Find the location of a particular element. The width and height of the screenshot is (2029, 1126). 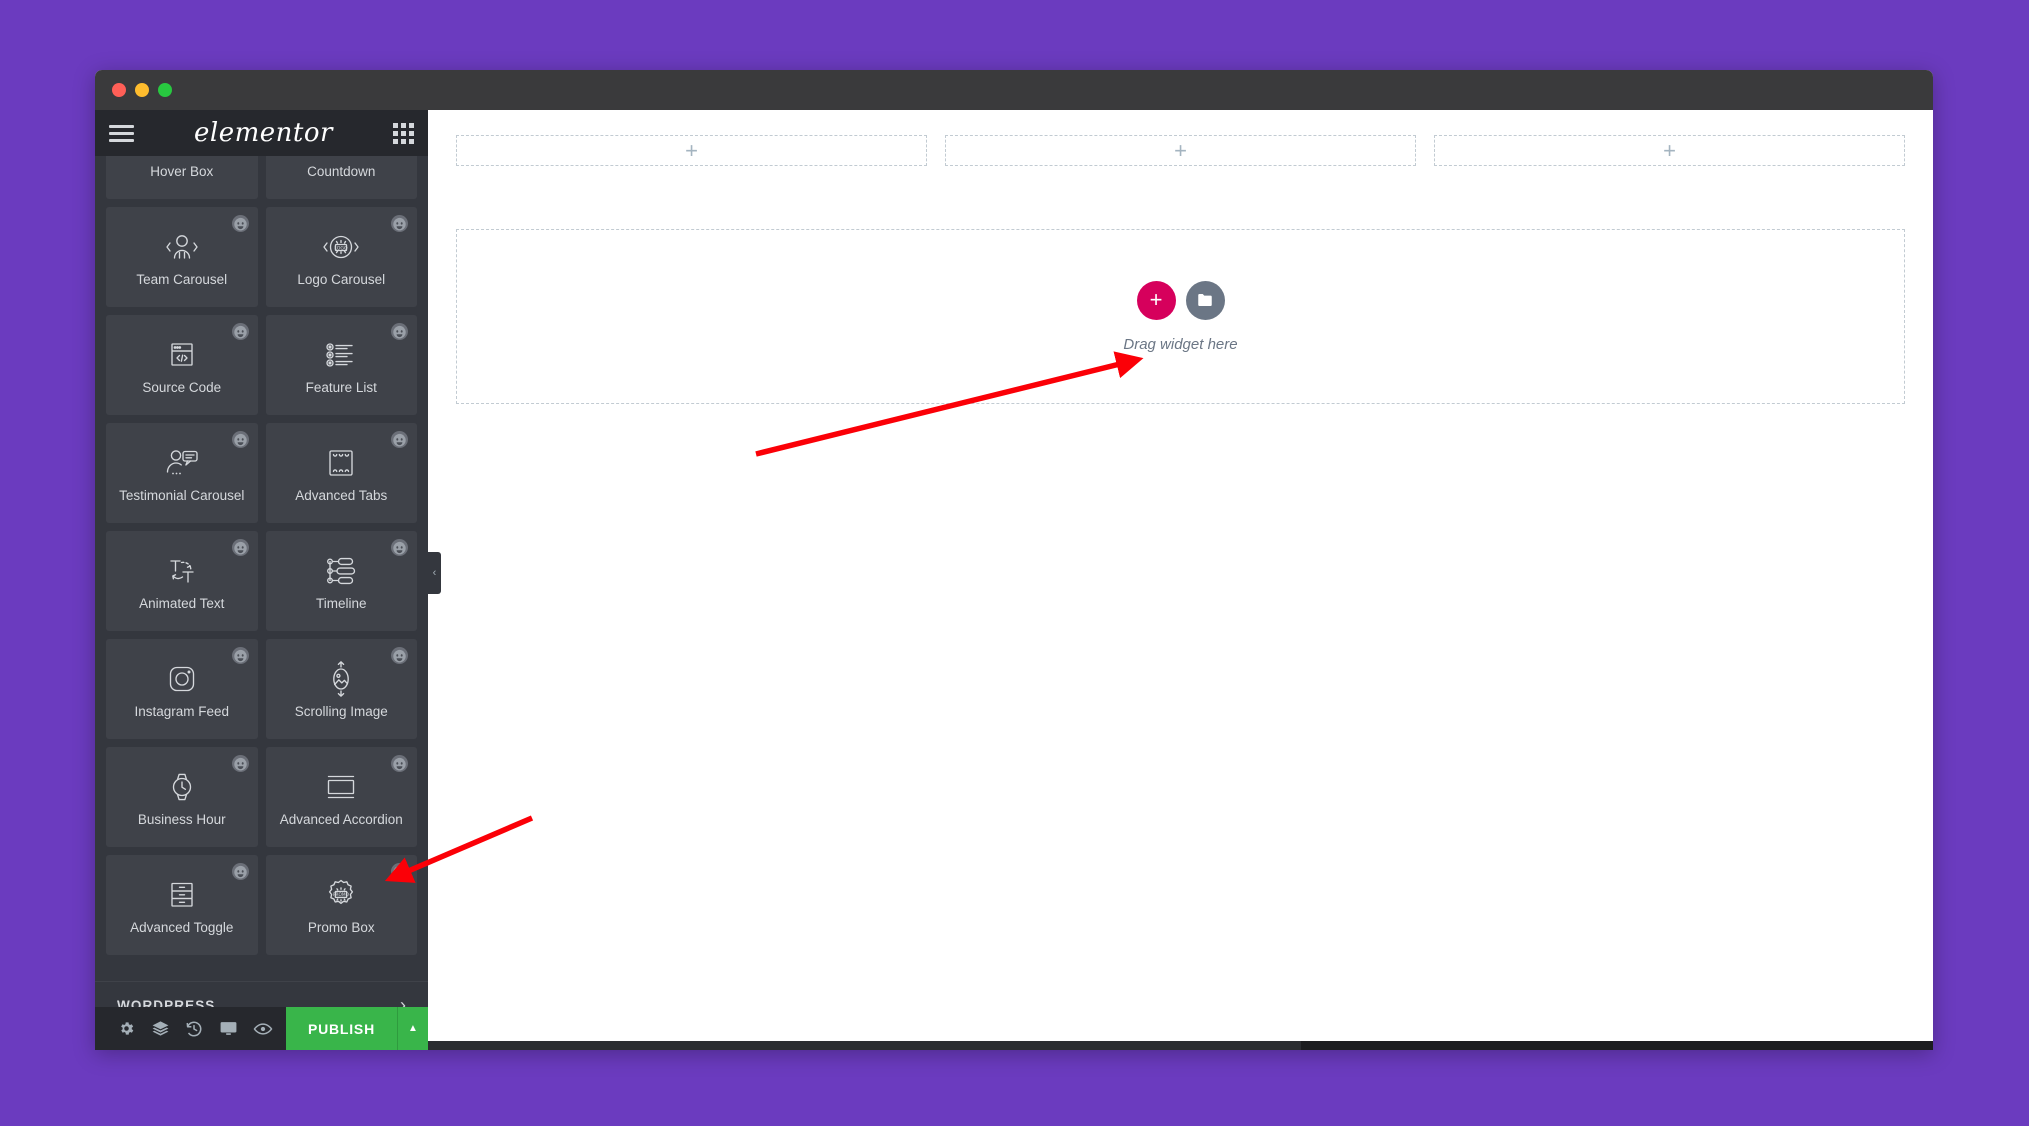

window-maximize-button is located at coordinates (165, 90).